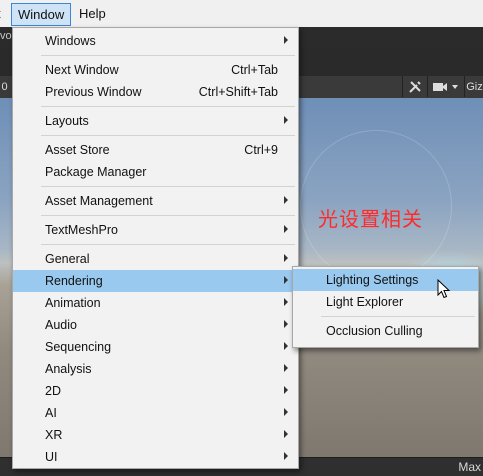  I want to click on menu-window: Window, so click(41, 14).